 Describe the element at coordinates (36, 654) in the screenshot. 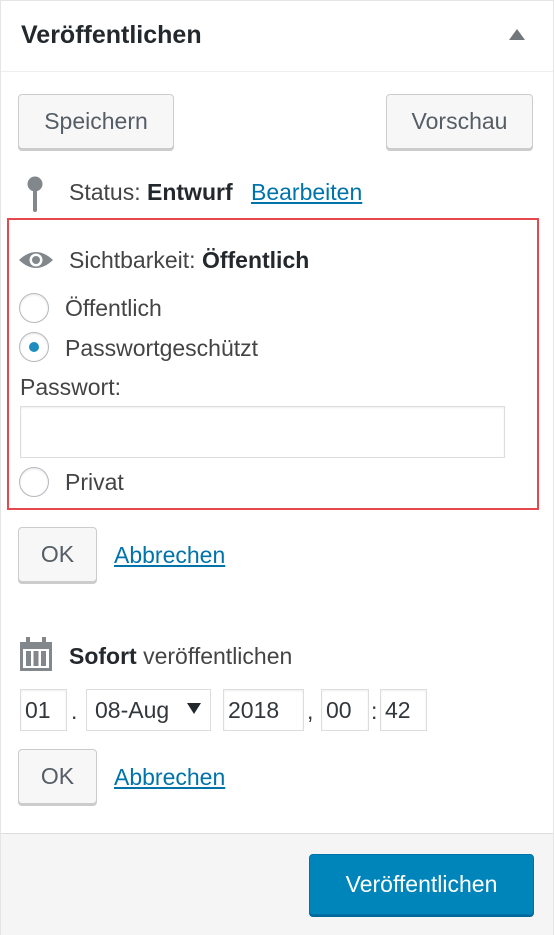

I see `calendar-icon` at that location.